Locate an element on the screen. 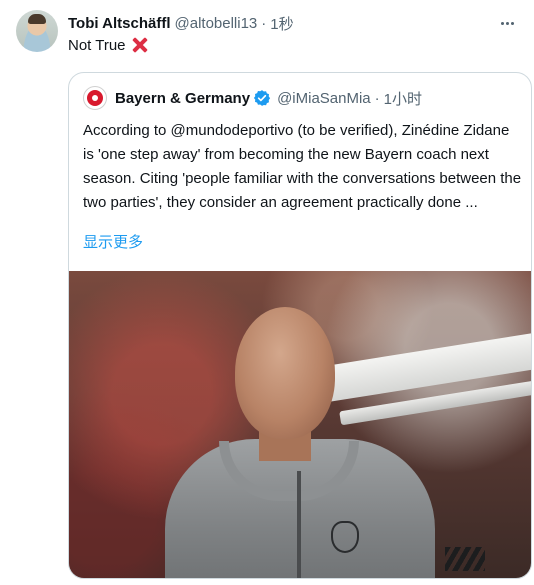 The image size is (534, 585). quoted-author-handle: @iMiaSanMia is located at coordinates (324, 98).